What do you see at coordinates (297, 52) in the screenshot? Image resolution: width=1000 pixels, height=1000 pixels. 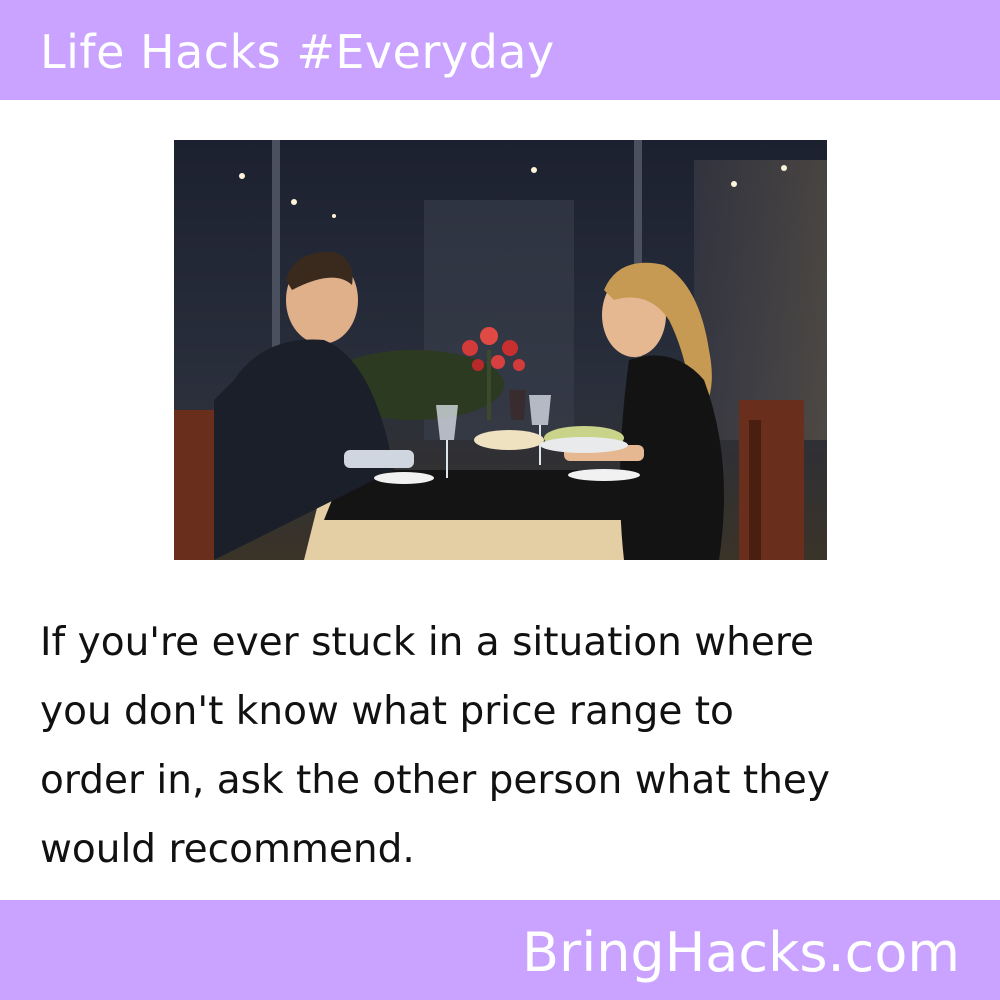 I see `page-title: Life Hacks #Everyday` at bounding box center [297, 52].